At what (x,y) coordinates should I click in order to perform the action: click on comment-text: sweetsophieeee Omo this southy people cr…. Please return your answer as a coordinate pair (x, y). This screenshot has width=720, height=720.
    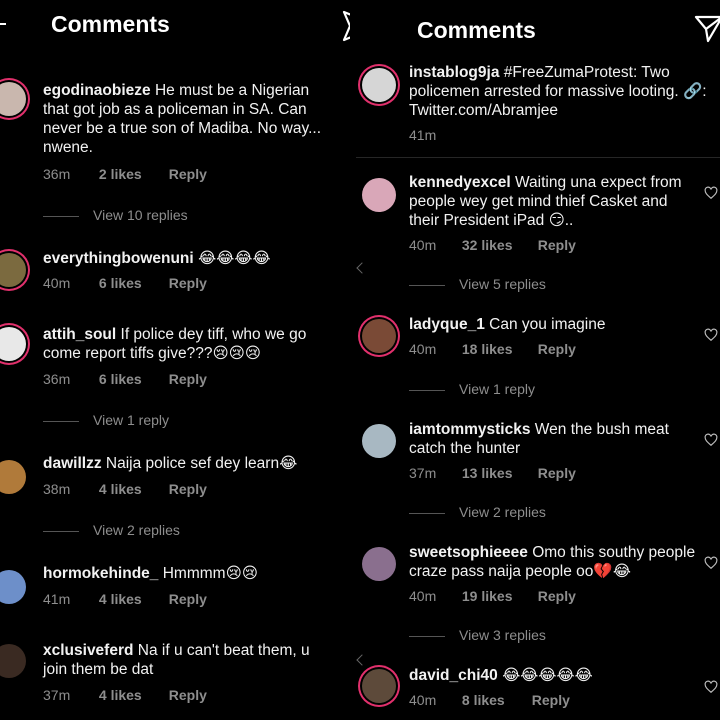
    Looking at the image, I should click on (554, 562).